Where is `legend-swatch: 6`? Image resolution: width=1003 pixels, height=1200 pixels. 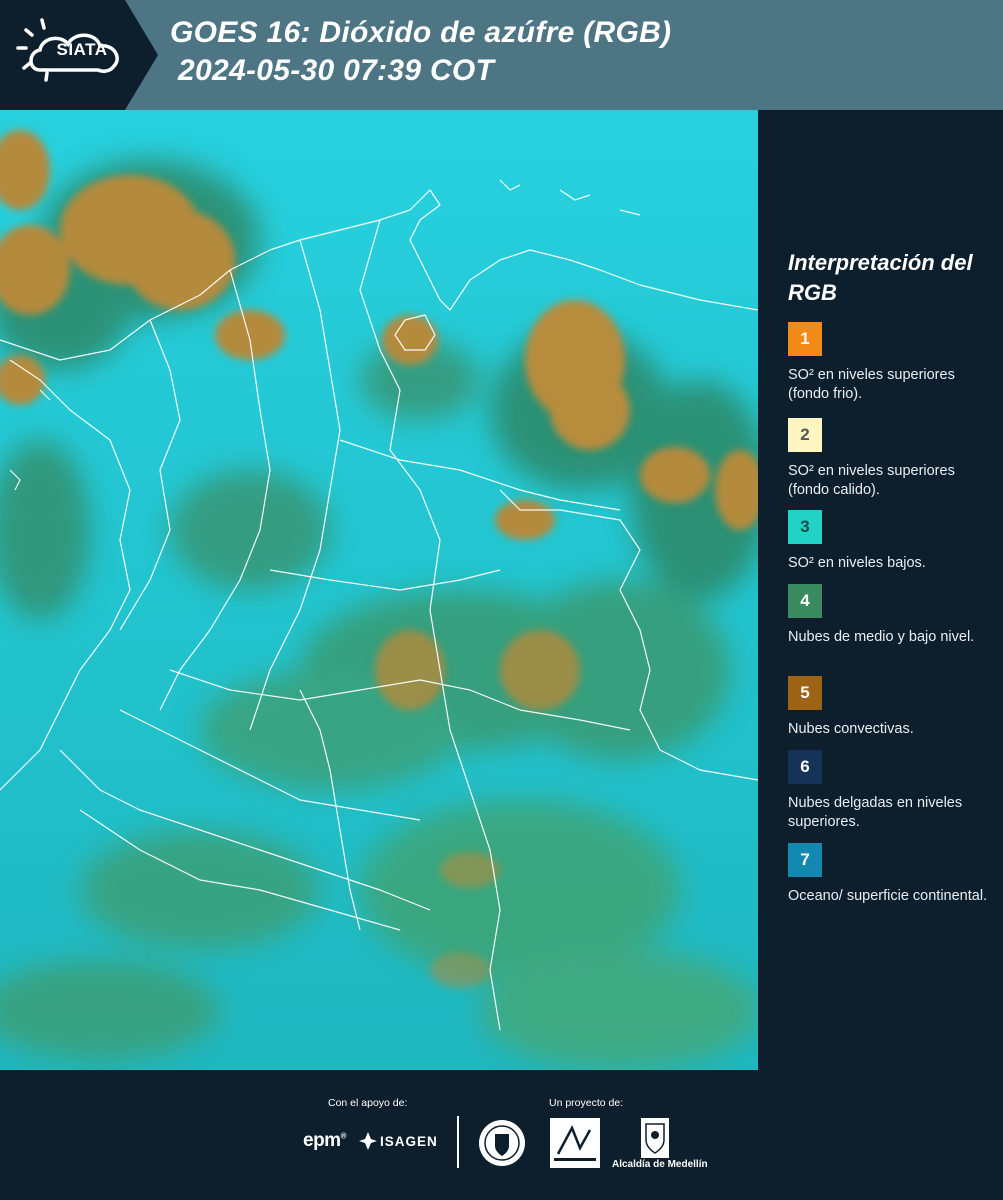 legend-swatch: 6 is located at coordinates (805, 767).